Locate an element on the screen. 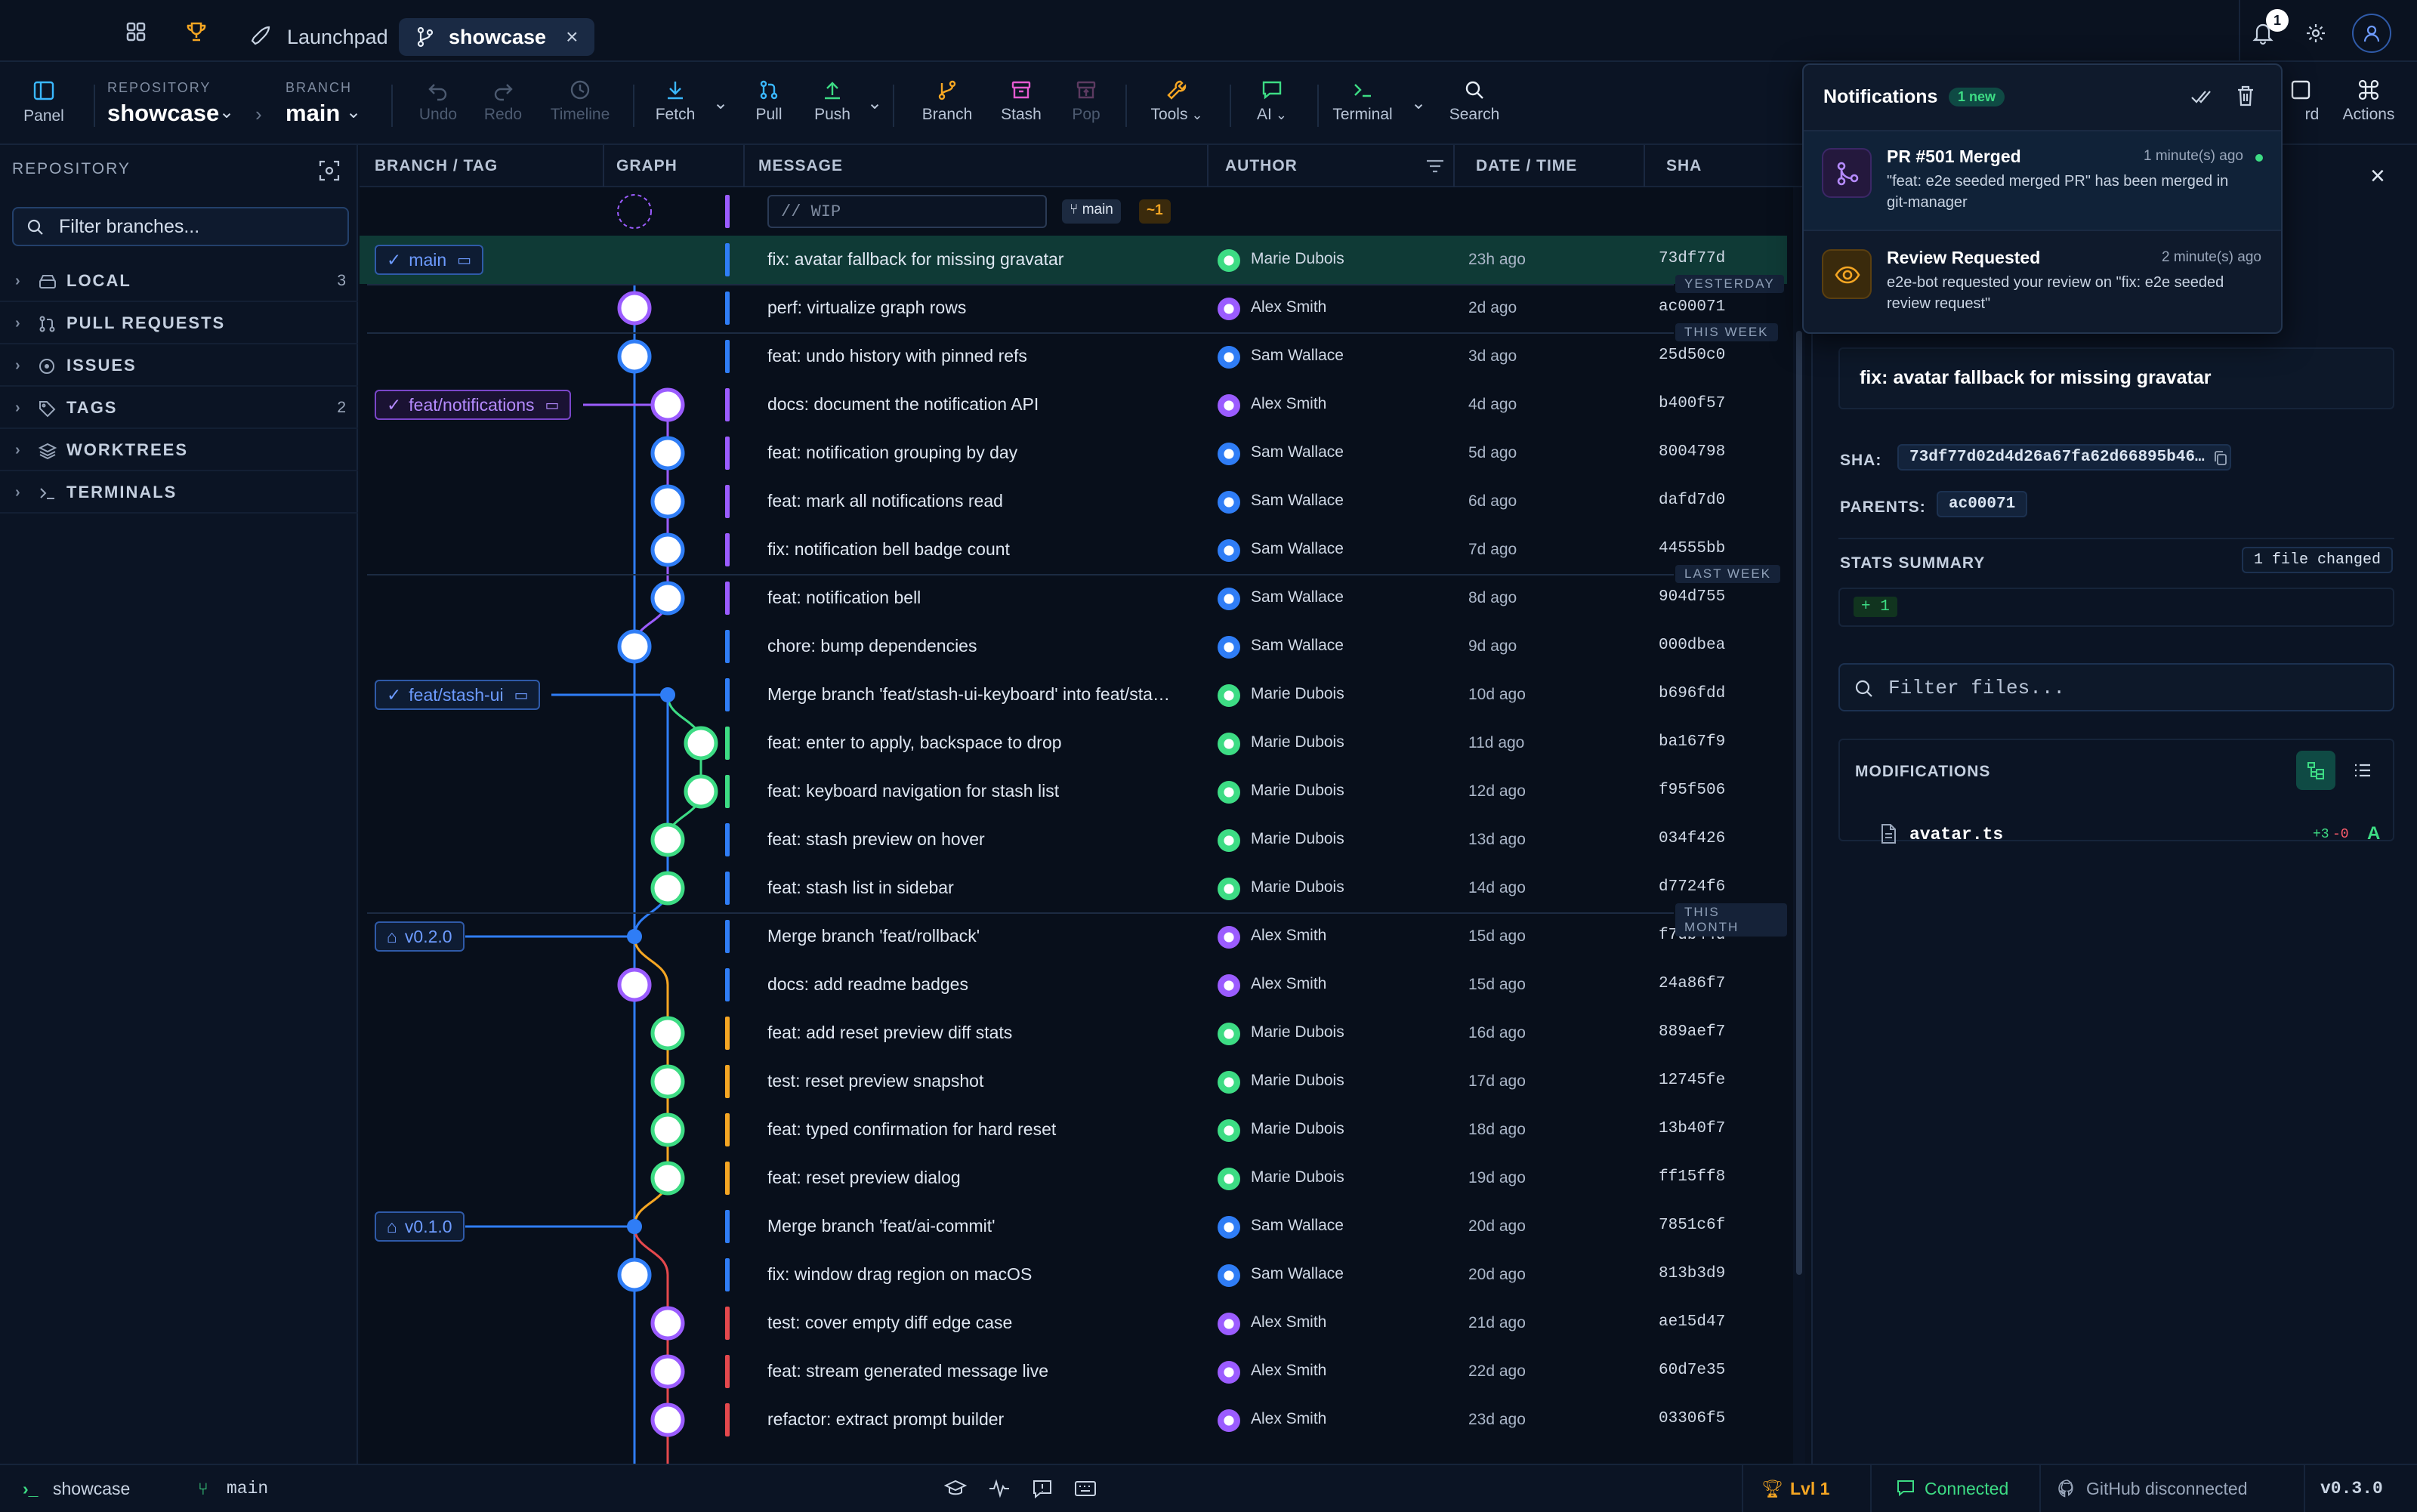 Image resolution: width=2417 pixels, height=1512 pixels. sidebar-section-worktrees: › WORKTREES is located at coordinates (179, 450).